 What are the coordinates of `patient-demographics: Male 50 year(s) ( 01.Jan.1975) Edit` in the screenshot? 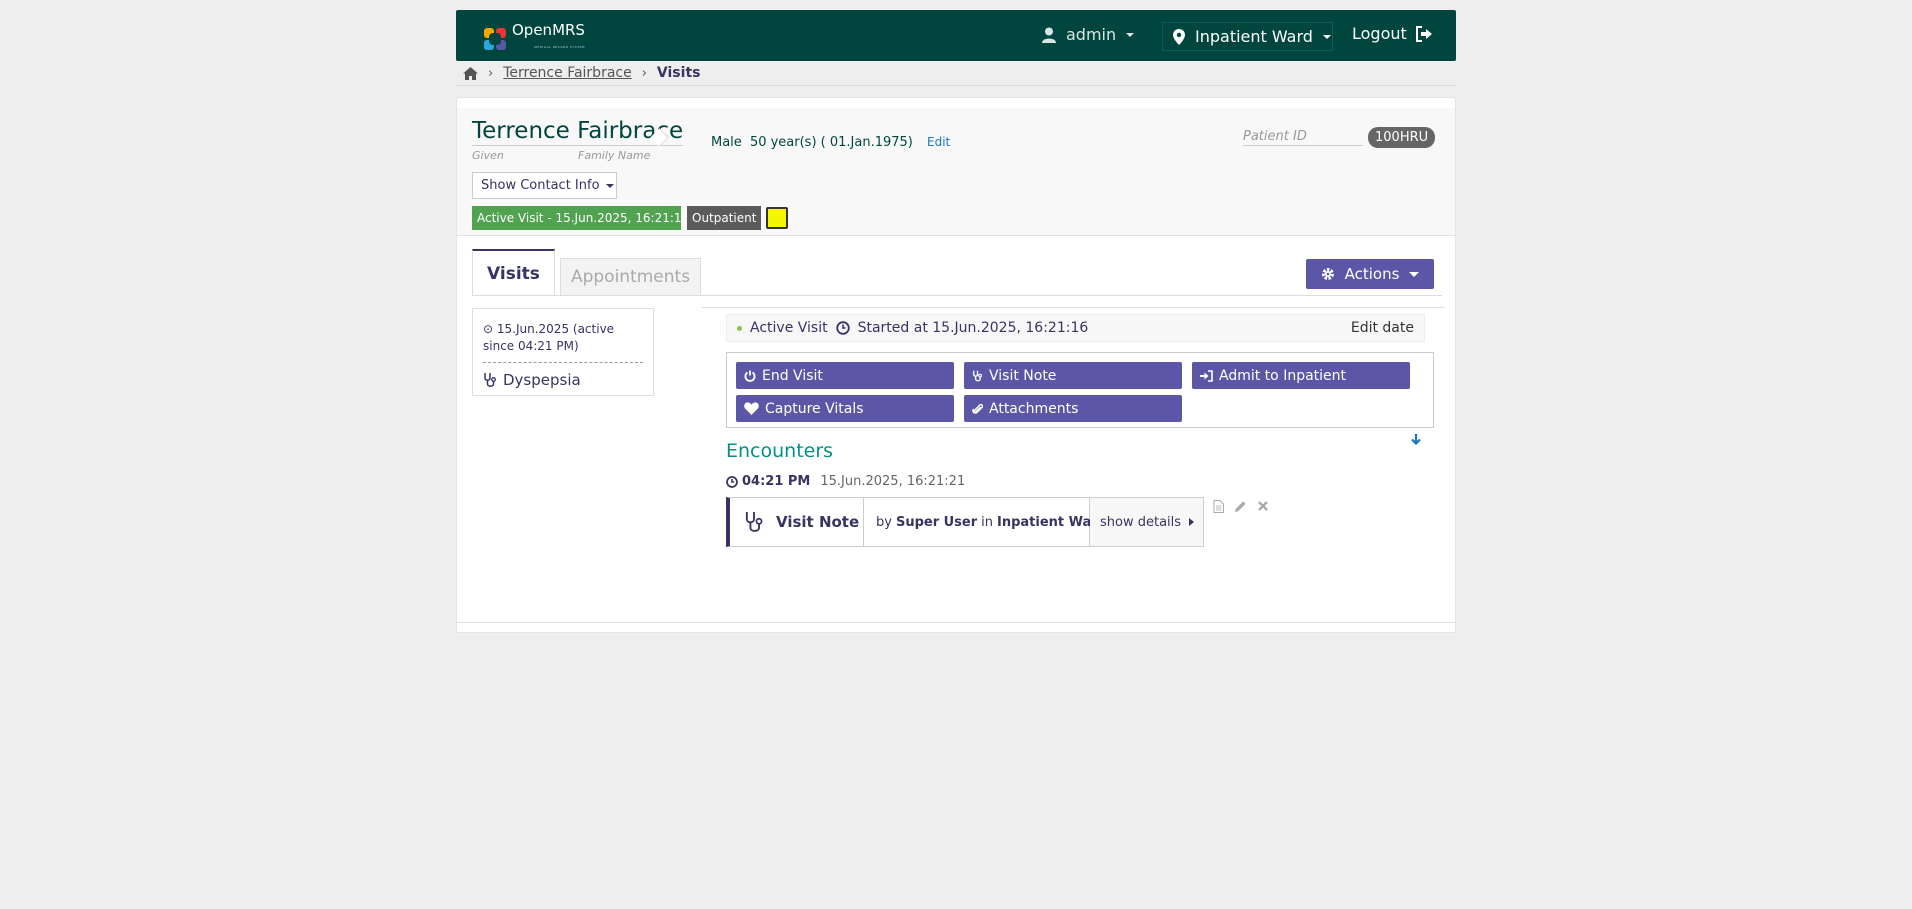 It's located at (830, 142).